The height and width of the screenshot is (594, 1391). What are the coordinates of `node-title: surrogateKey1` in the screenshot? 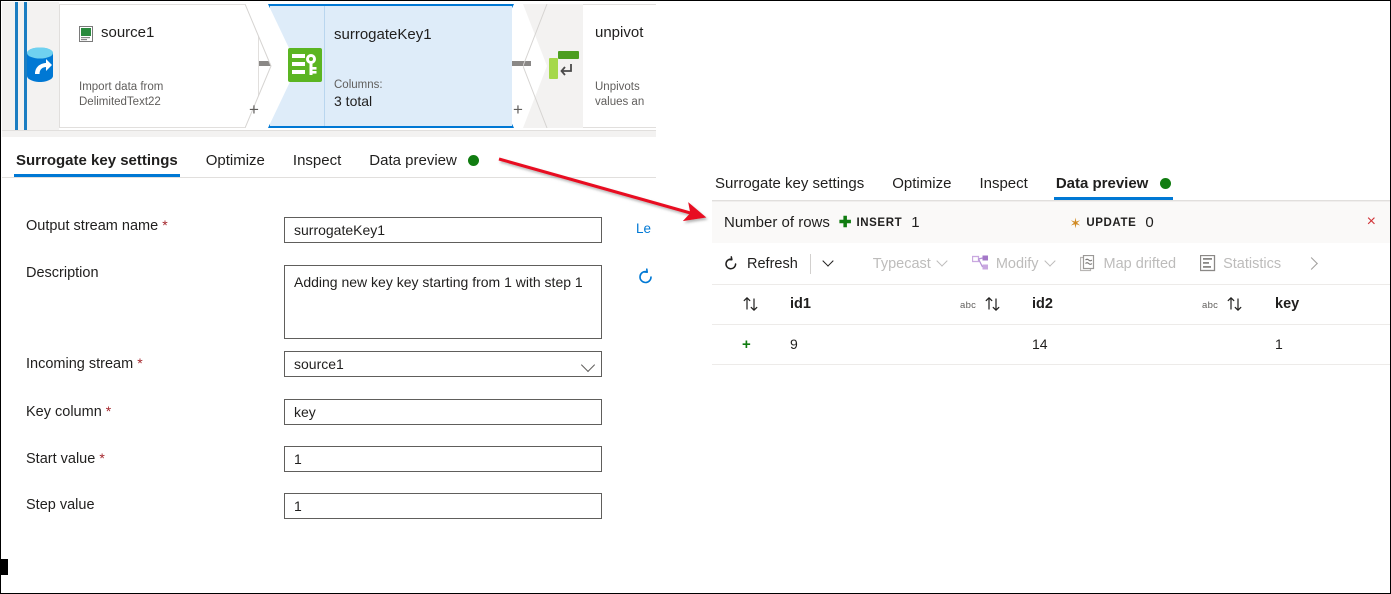 It's located at (383, 34).